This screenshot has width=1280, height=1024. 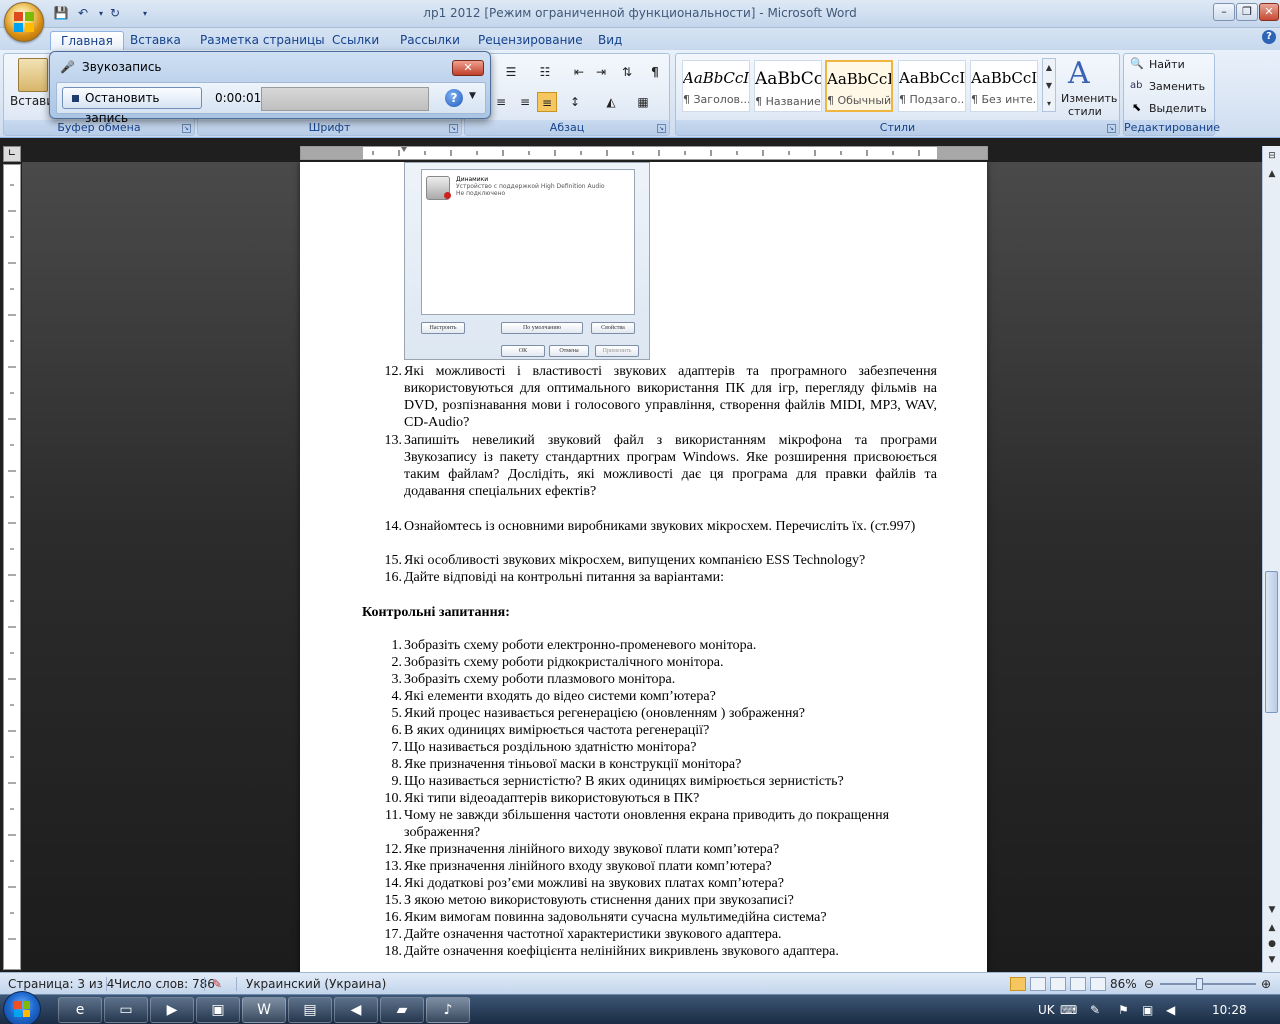 I want to click on chevron-down-icon: ▼, so click(x=472, y=96).